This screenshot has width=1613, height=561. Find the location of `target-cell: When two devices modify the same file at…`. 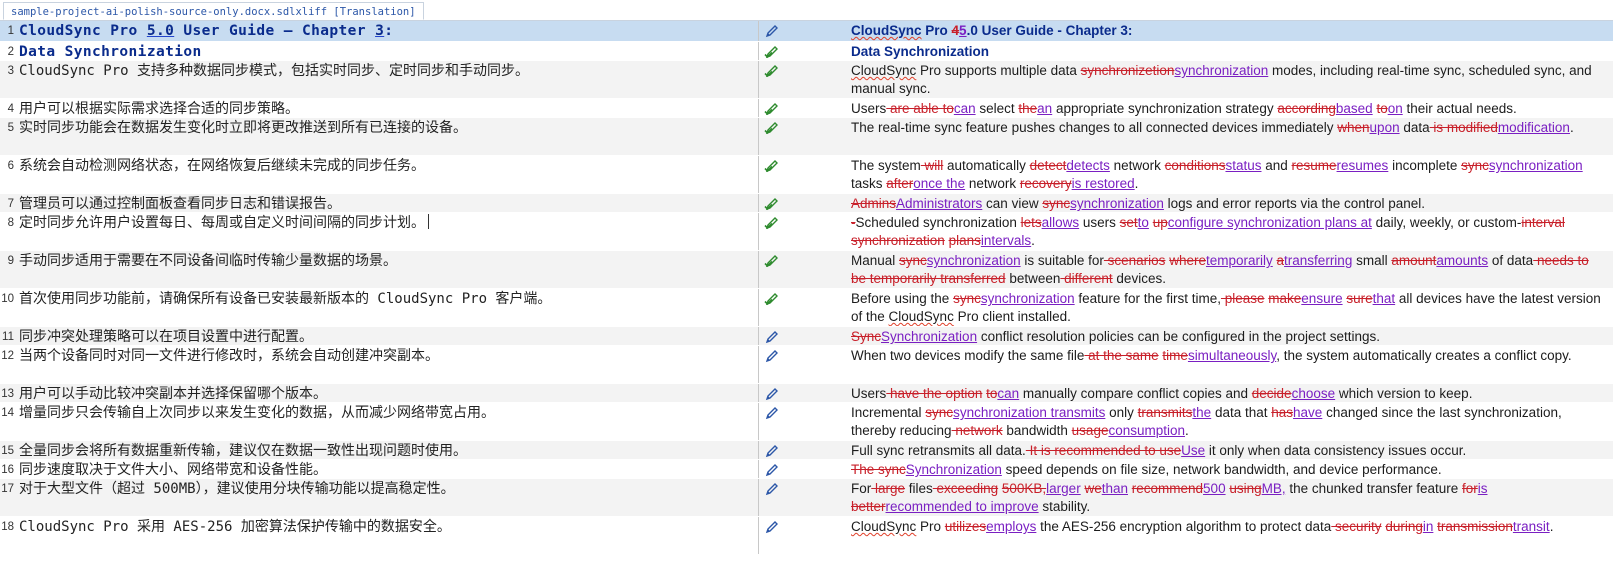

target-cell: When two devices modify the same file at… is located at coordinates (1230, 364).